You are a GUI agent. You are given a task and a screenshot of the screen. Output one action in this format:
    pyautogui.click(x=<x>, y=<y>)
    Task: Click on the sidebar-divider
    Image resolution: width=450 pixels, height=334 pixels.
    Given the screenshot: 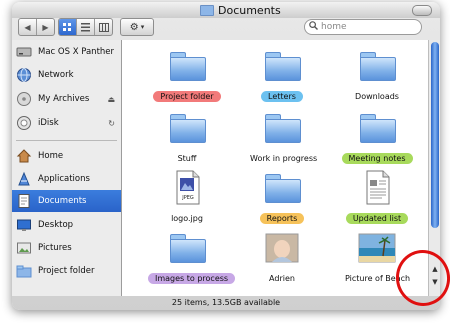 What is the action you would take?
    pyautogui.click(x=66, y=140)
    